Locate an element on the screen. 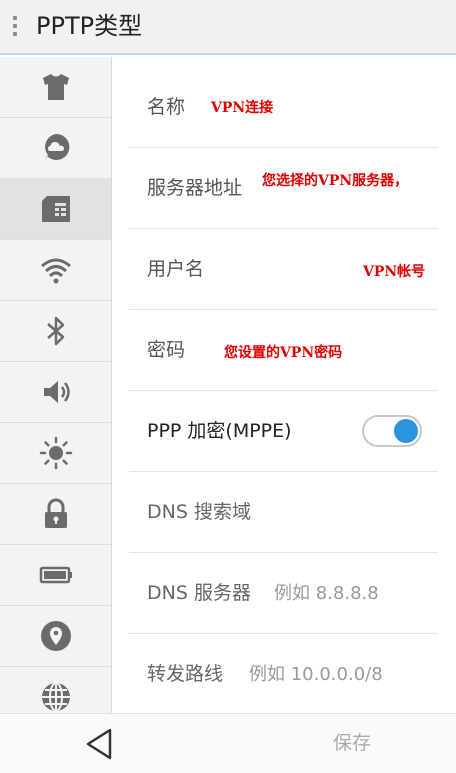 This screenshot has height=773, width=456. dns-server-field: DNS 服务器 例如 8.8.8.8 is located at coordinates (283, 593).